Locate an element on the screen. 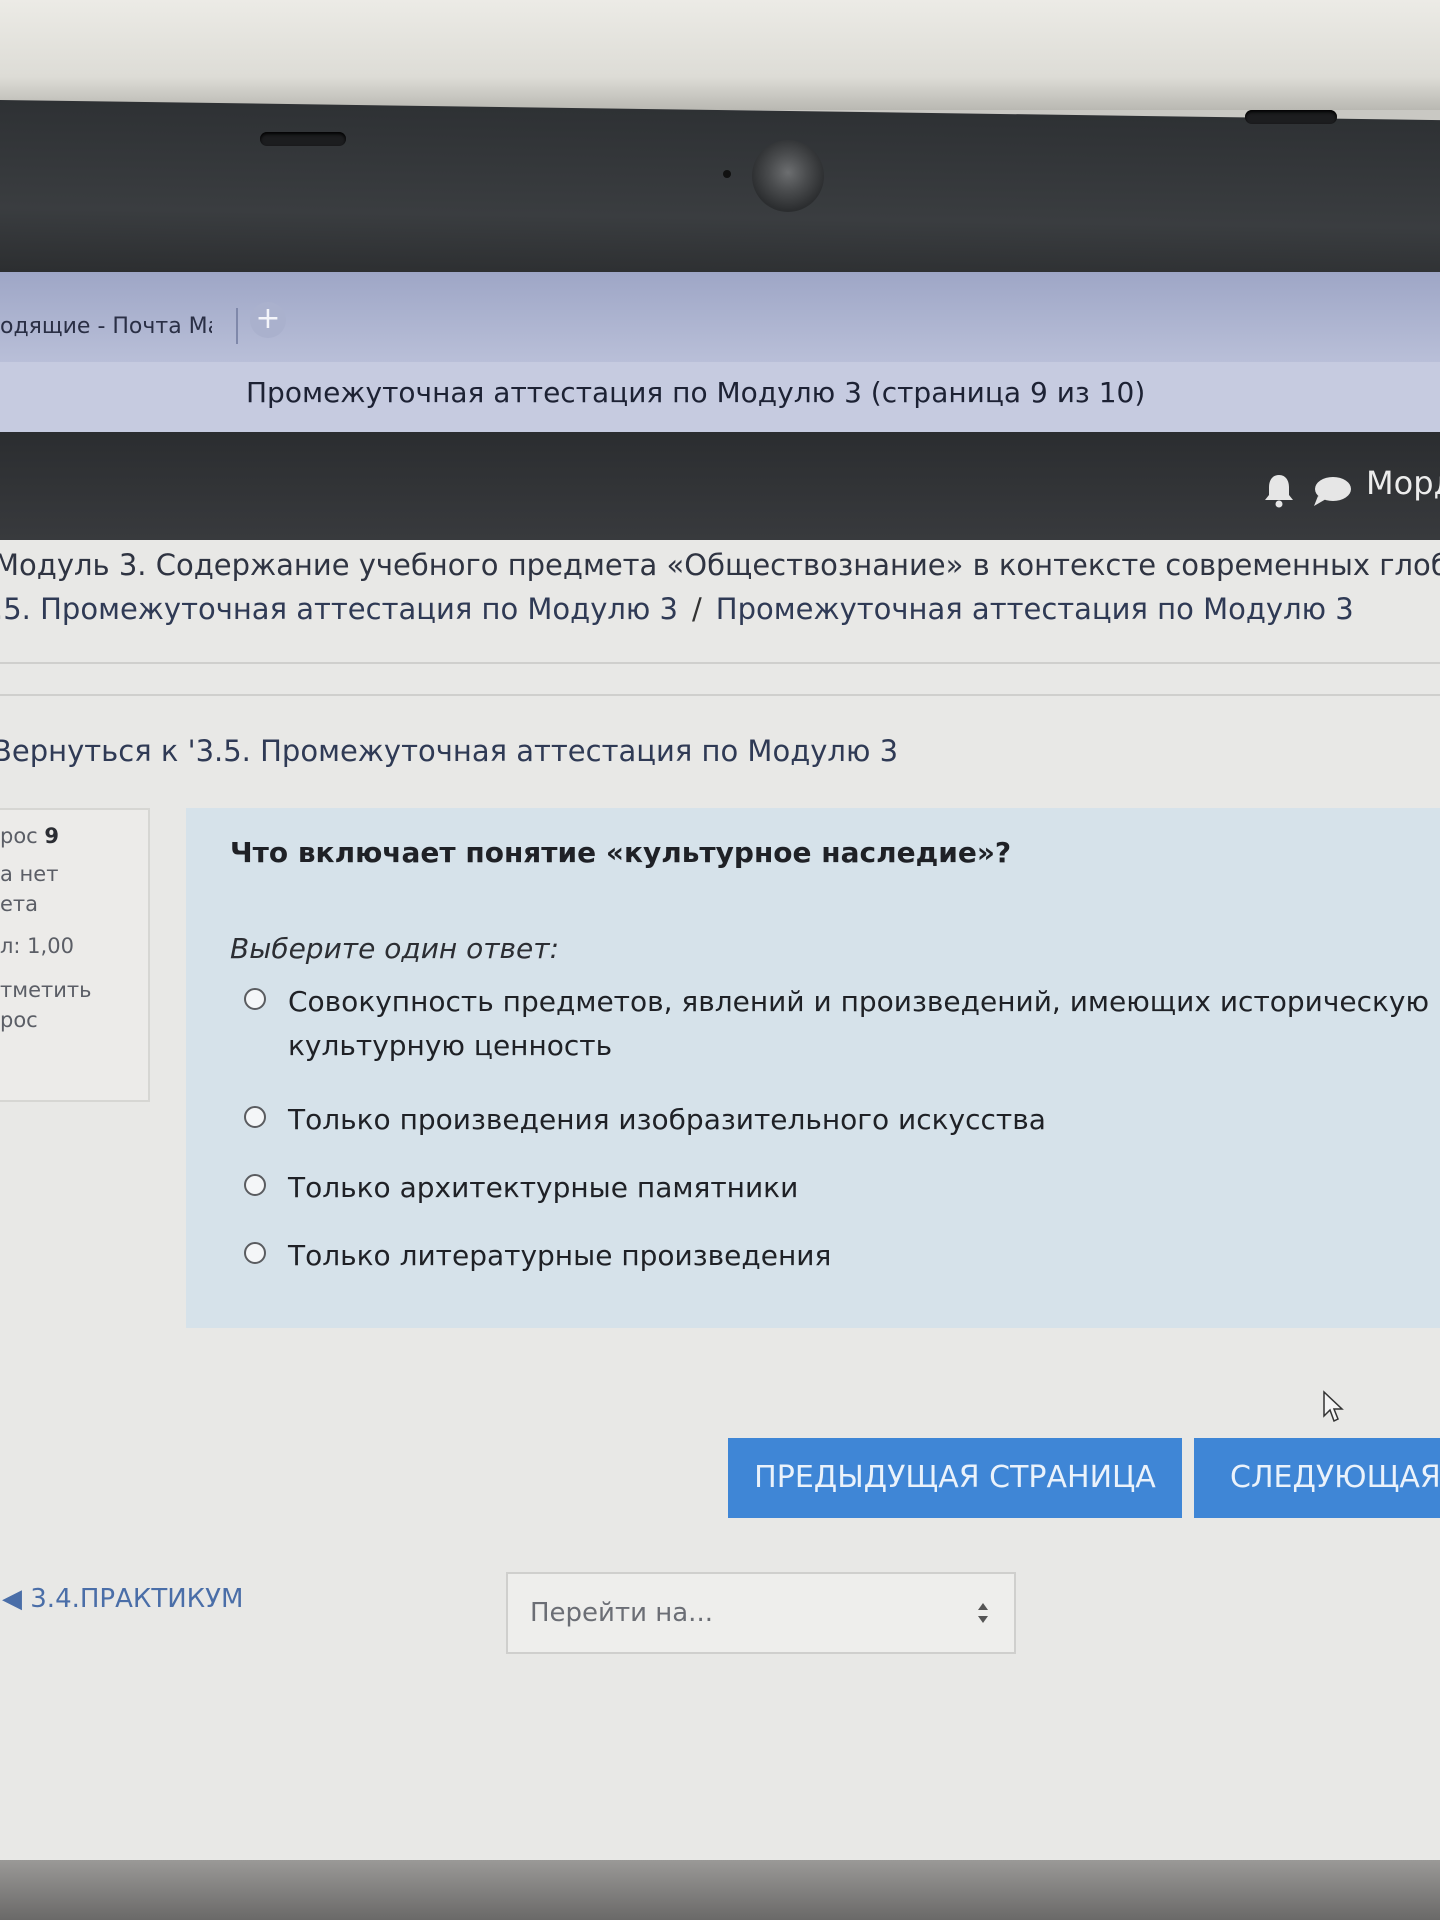  bezel-slot-right is located at coordinates (1291, 117).